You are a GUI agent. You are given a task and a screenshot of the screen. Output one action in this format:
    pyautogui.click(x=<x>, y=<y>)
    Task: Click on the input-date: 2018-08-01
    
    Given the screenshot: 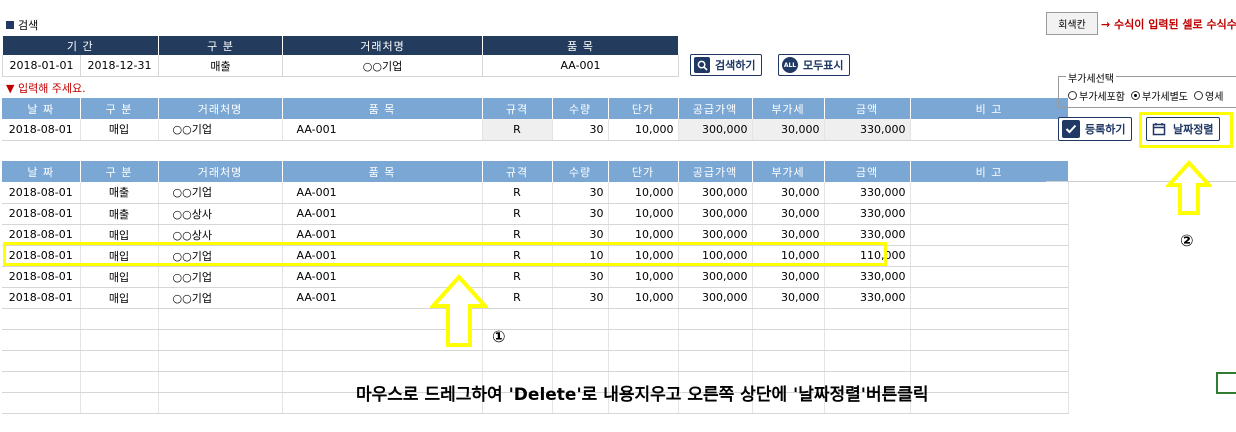 What is the action you would take?
    pyautogui.click(x=41, y=130)
    